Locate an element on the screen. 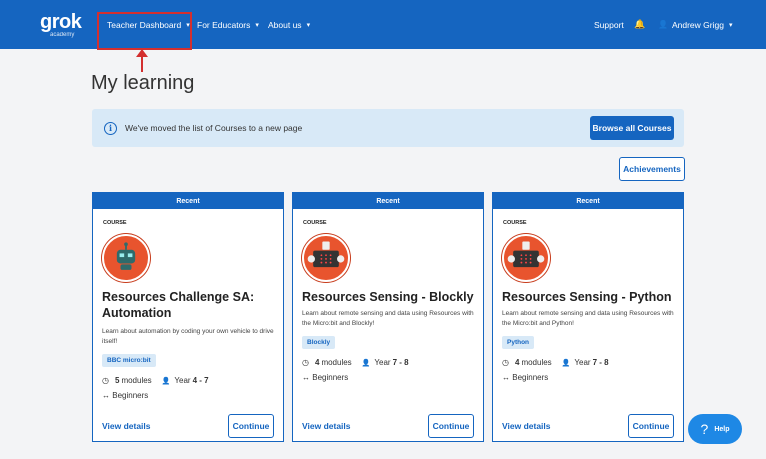  card-tag: BBC micro:bit is located at coordinates (129, 360).